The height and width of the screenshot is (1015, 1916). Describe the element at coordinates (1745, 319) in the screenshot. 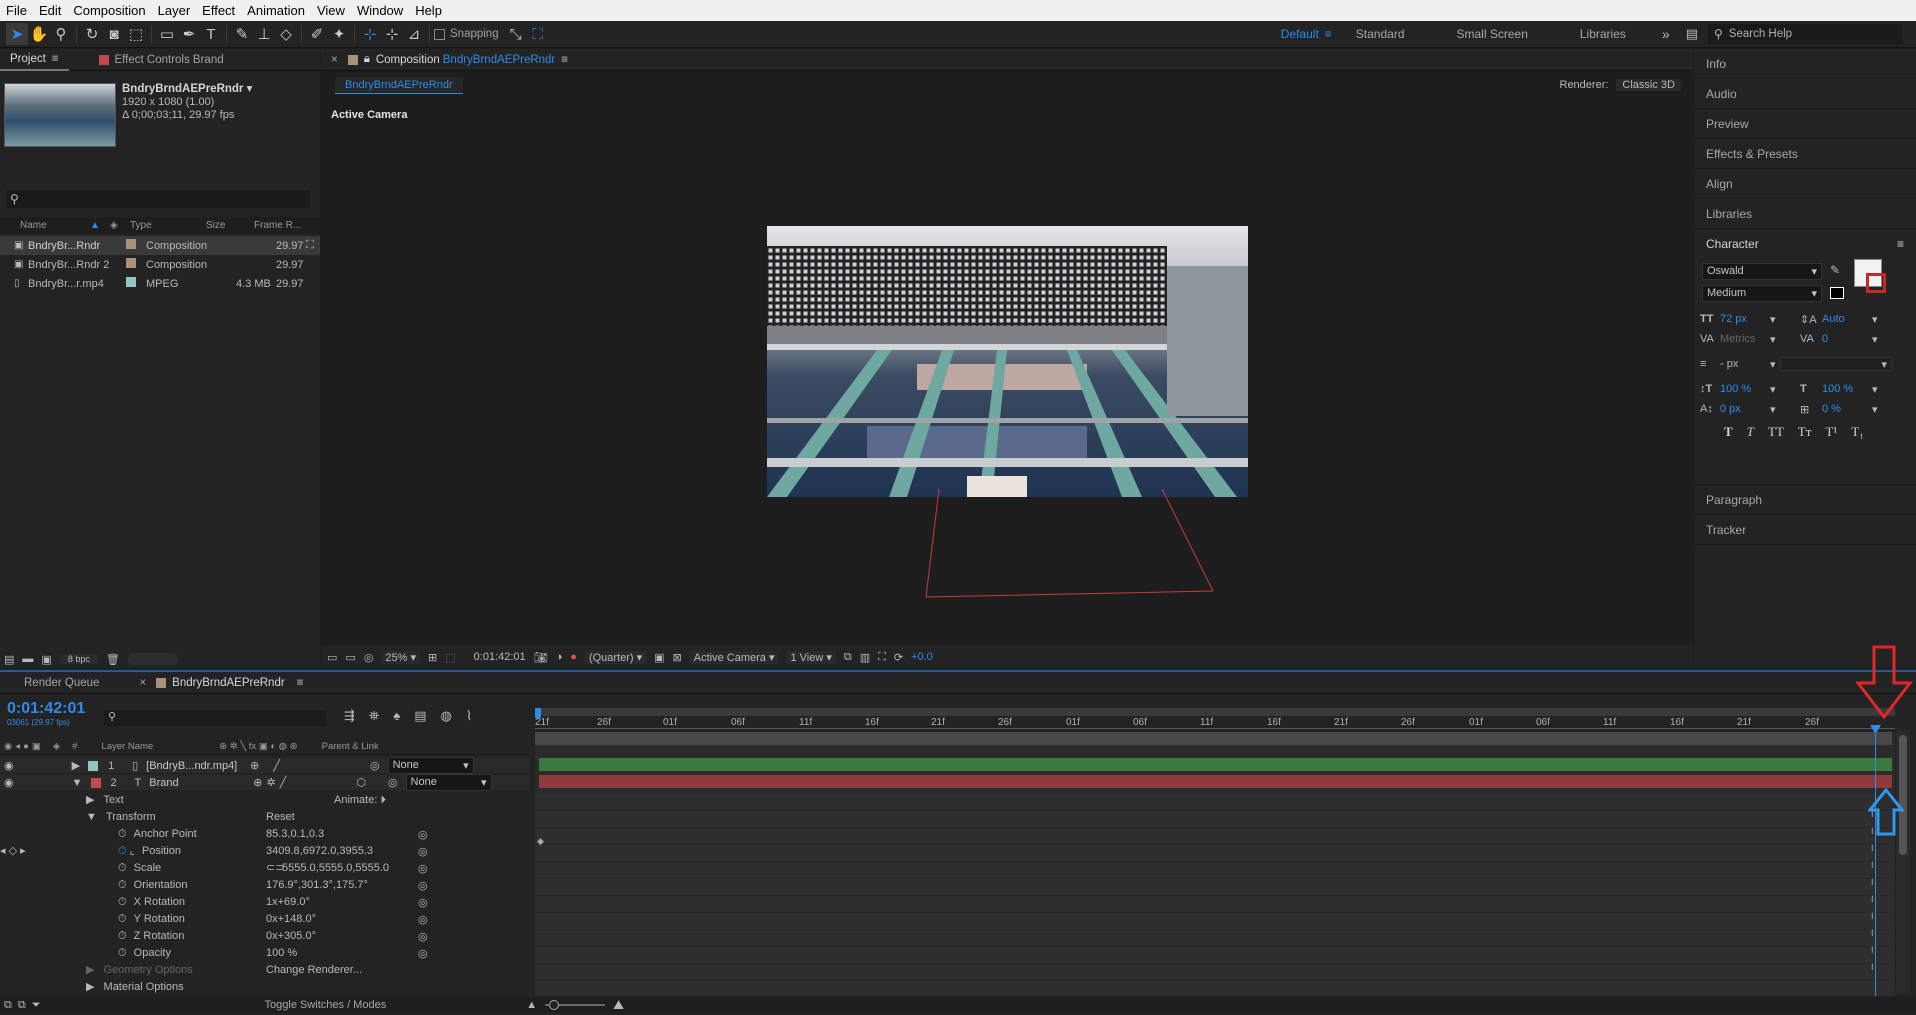

I see `font-size-value: 72 px` at that location.